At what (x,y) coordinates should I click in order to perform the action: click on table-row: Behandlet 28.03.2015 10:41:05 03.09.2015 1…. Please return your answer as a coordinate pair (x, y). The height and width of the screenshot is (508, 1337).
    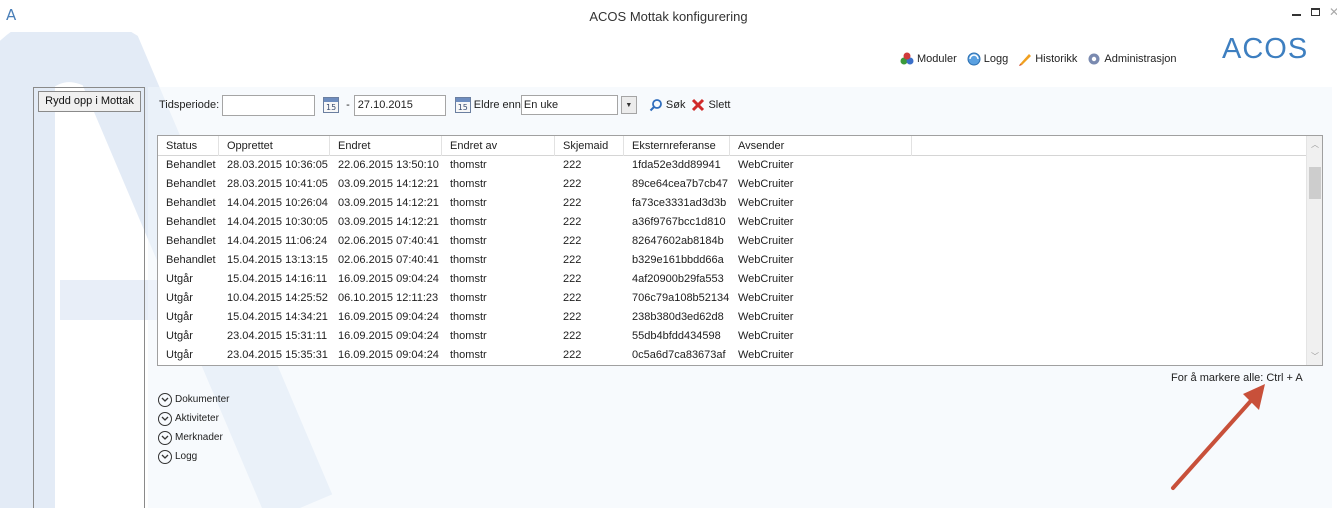
    Looking at the image, I should click on (733, 184).